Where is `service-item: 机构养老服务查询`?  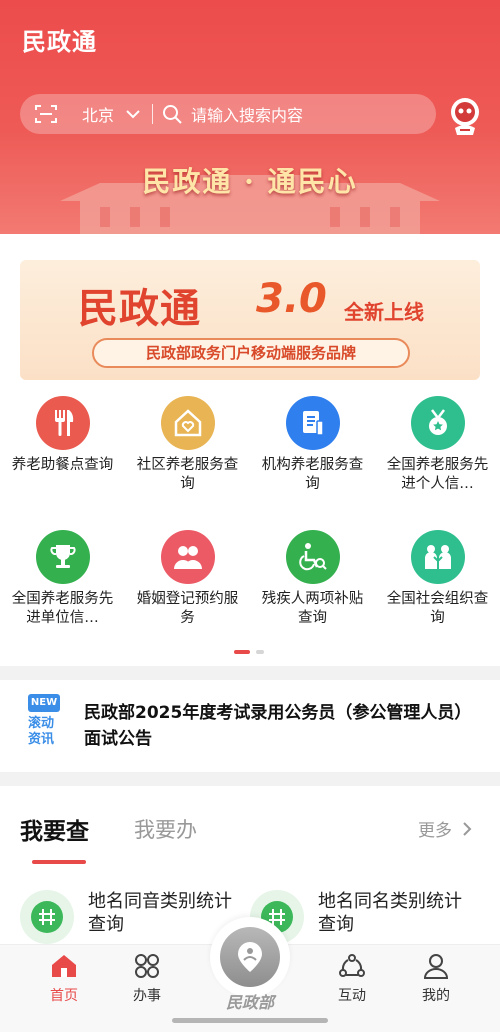 service-item: 机构养老服务查询 is located at coordinates (312, 445).